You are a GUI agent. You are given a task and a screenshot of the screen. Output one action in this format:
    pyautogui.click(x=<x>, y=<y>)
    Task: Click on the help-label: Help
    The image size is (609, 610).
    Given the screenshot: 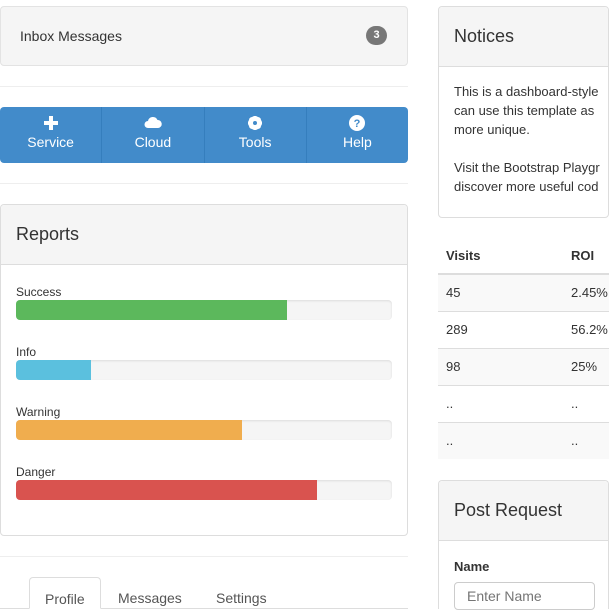 What is the action you would take?
    pyautogui.click(x=357, y=142)
    